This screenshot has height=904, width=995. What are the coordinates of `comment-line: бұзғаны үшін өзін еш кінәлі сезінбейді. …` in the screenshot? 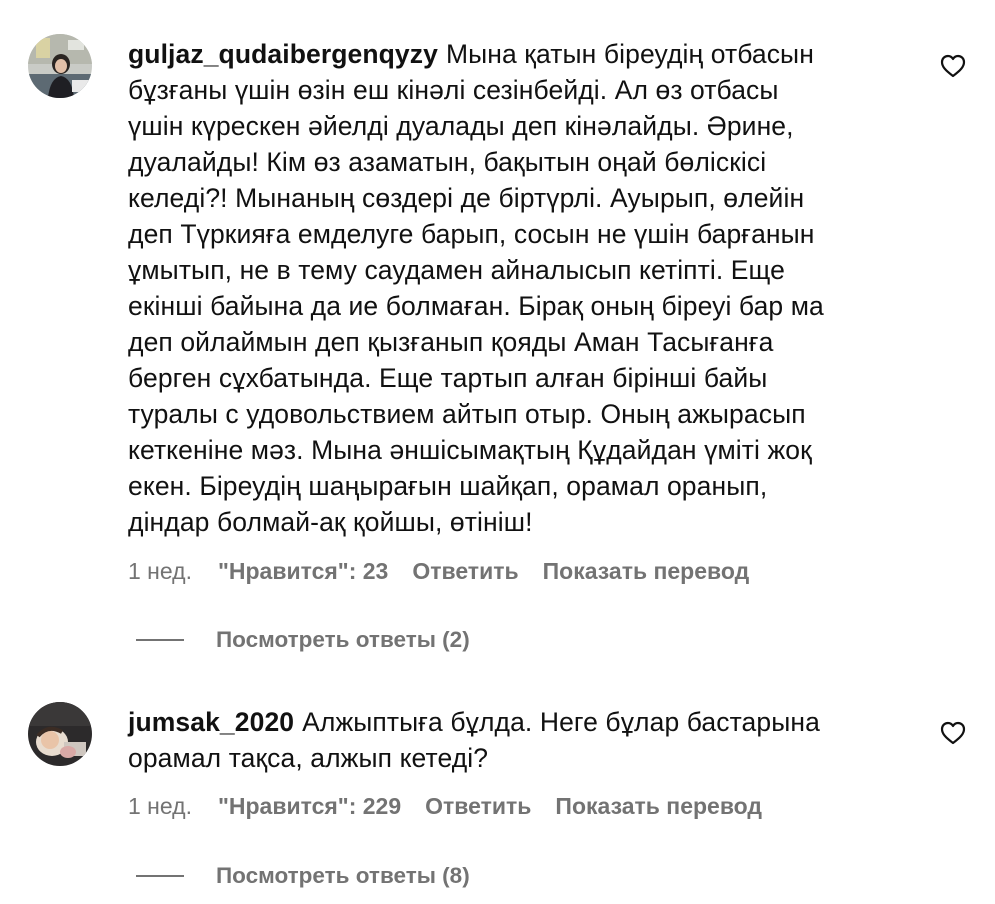 It's located at (453, 90).